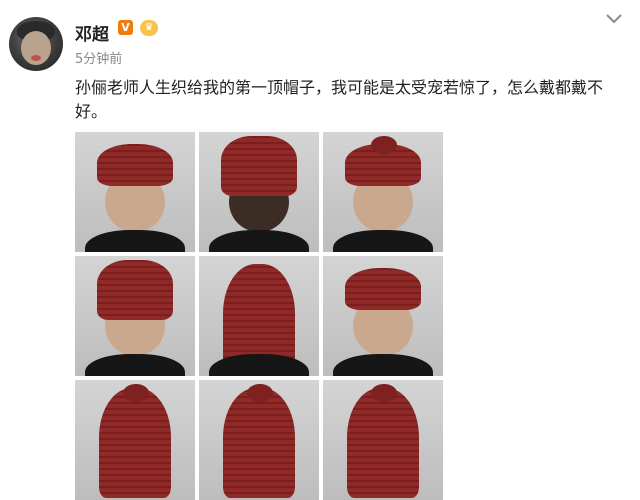 This screenshot has height=500, width=640. What do you see at coordinates (339, 99) in the screenshot?
I see `post-text: 孙俪老师人生织给我的第一顶帽子，我可能是太受宠若惊了，怎么戴都戴不好。` at bounding box center [339, 99].